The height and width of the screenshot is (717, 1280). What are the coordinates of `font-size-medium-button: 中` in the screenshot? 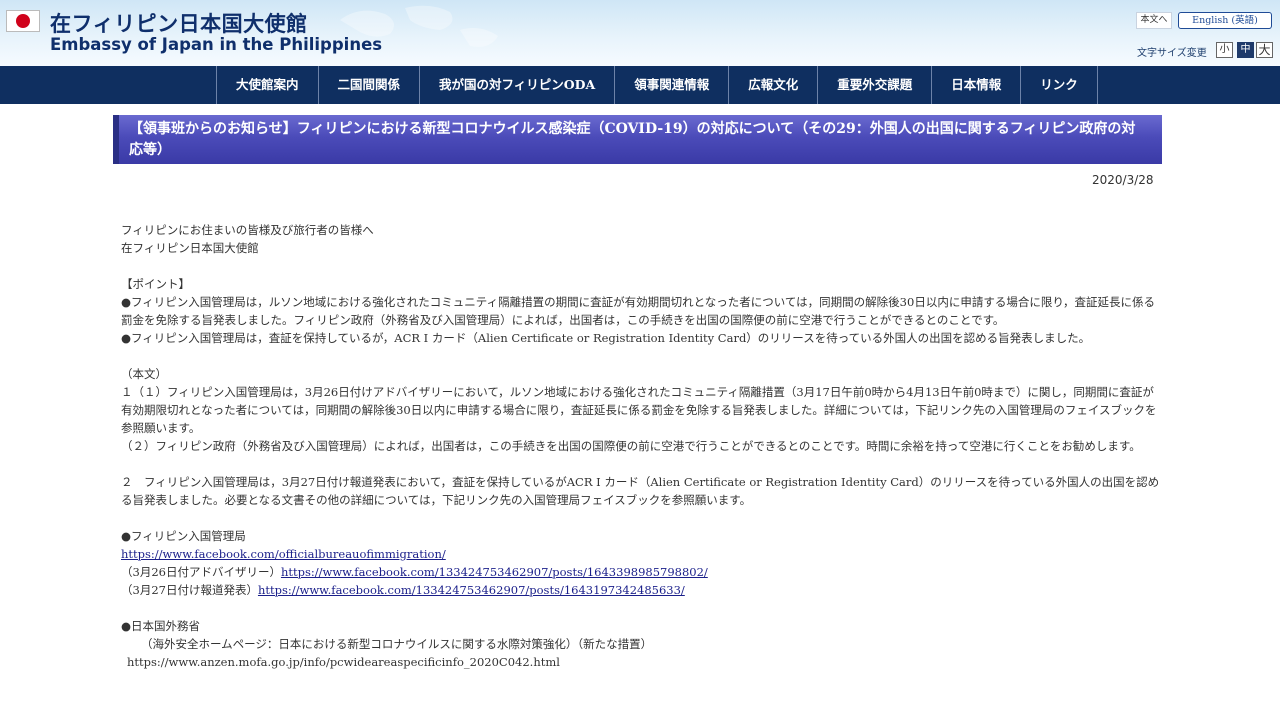 It's located at (1245, 50).